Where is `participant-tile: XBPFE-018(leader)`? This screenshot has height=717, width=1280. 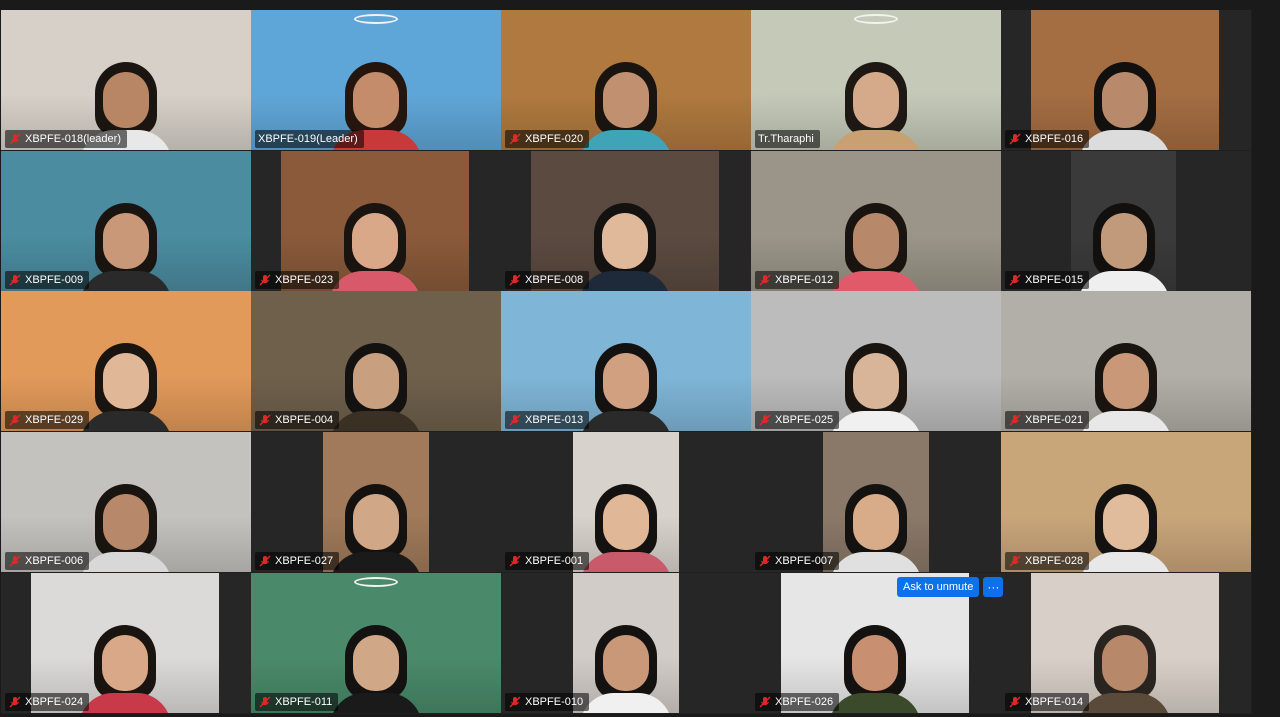 participant-tile: XBPFE-018(leader) is located at coordinates (126, 80).